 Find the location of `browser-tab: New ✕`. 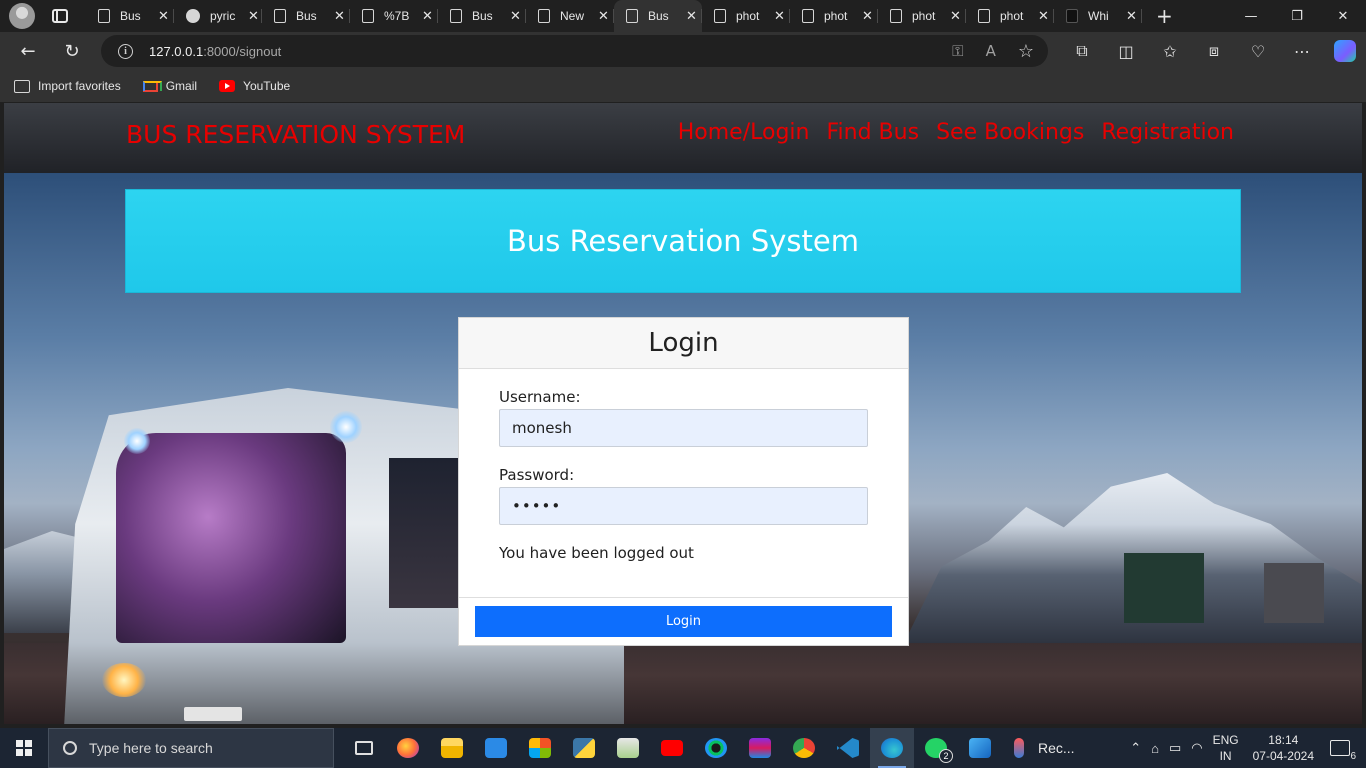

browser-tab: New ✕ is located at coordinates (570, 16).